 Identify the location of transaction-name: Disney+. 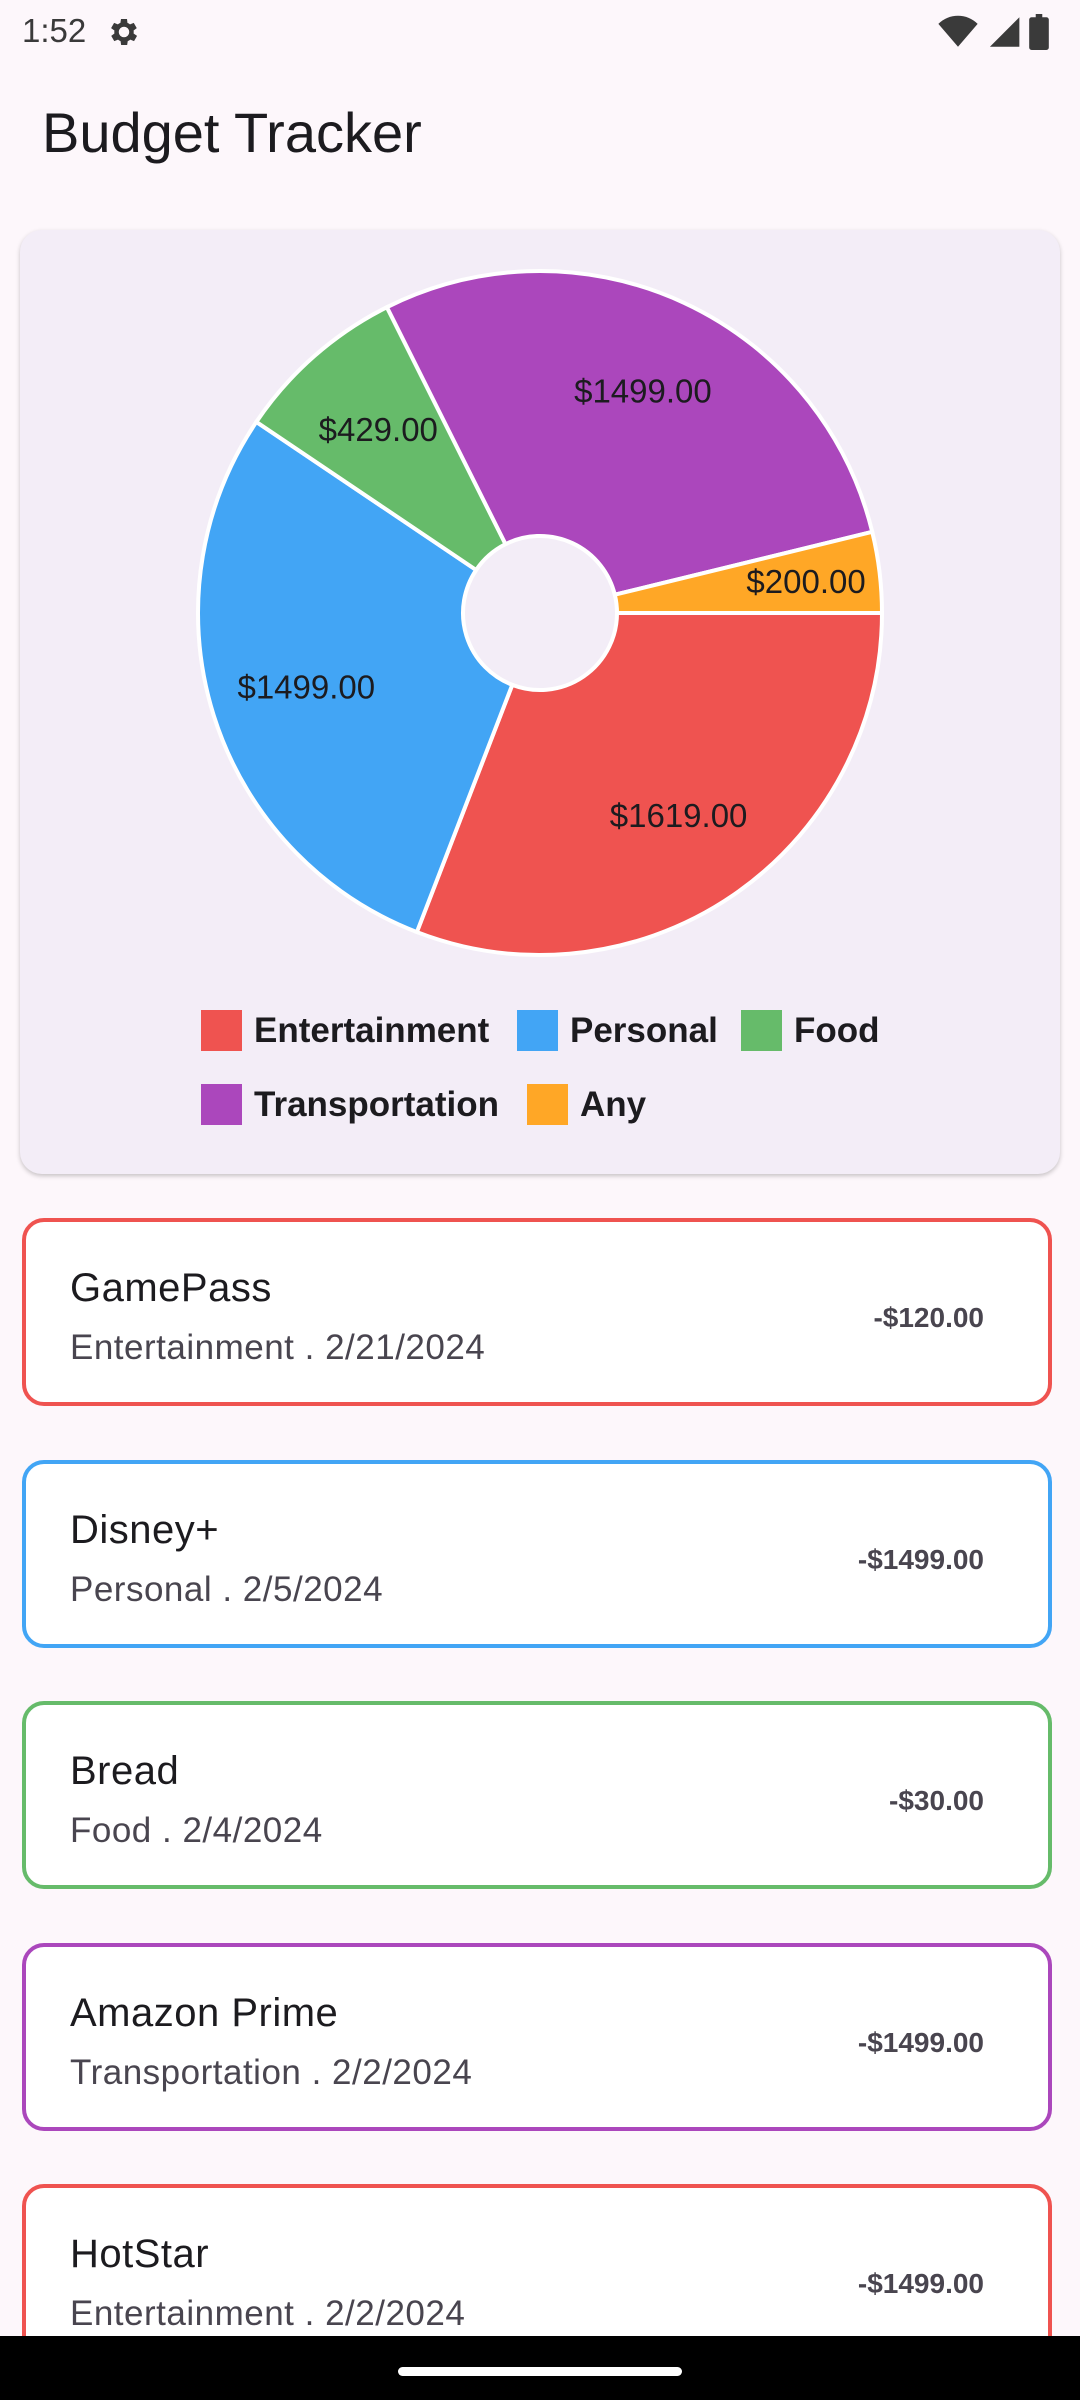
(145, 1530).